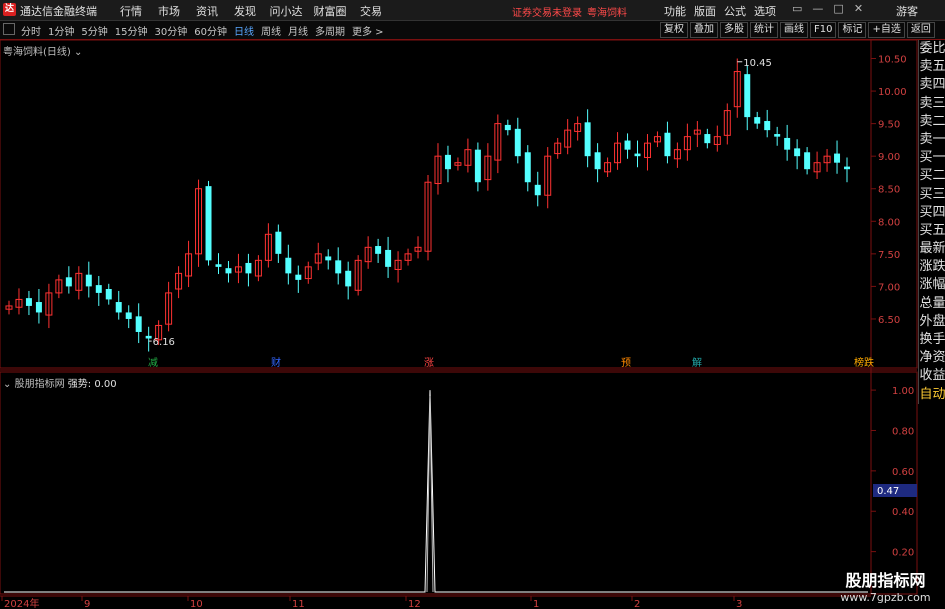 This screenshot has width=945, height=609. What do you see at coordinates (903, 391) in the screenshot?
I see `y-tick-label: 1.00` at bounding box center [903, 391].